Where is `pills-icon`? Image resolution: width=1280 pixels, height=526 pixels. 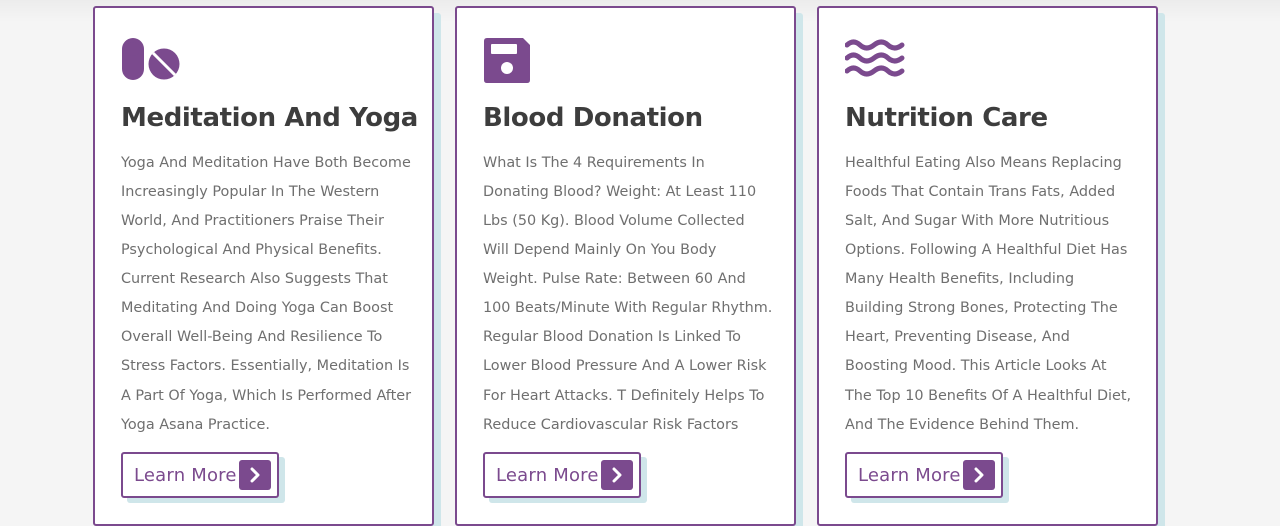 pills-icon is located at coordinates (151, 59).